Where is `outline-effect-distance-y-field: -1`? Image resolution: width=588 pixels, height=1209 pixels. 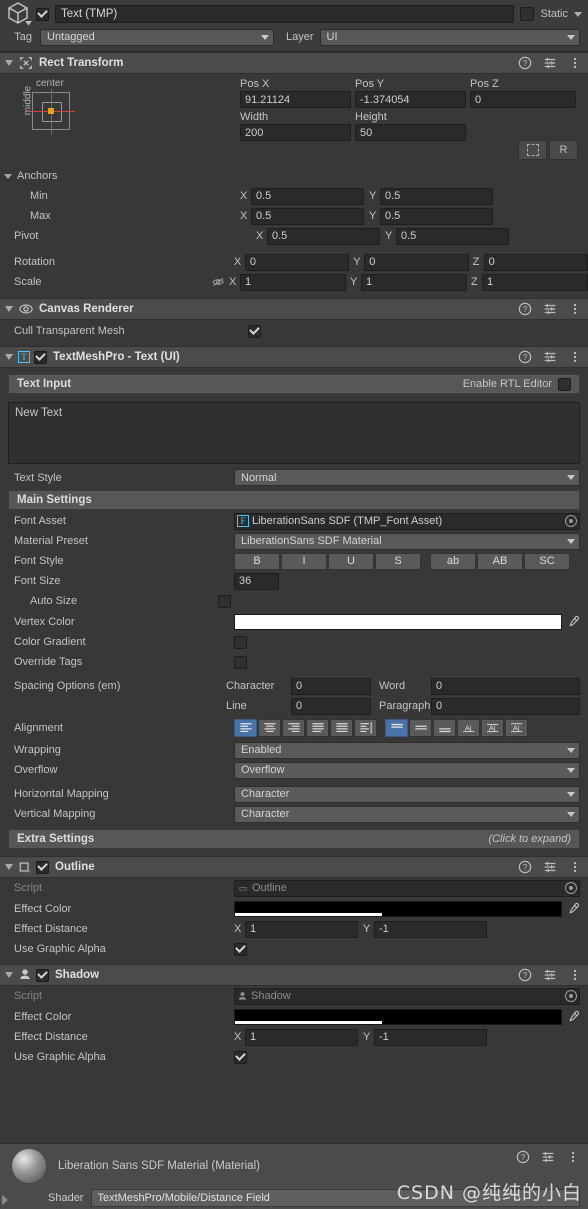
outline-effect-distance-y-field: -1 is located at coordinates (430, 929).